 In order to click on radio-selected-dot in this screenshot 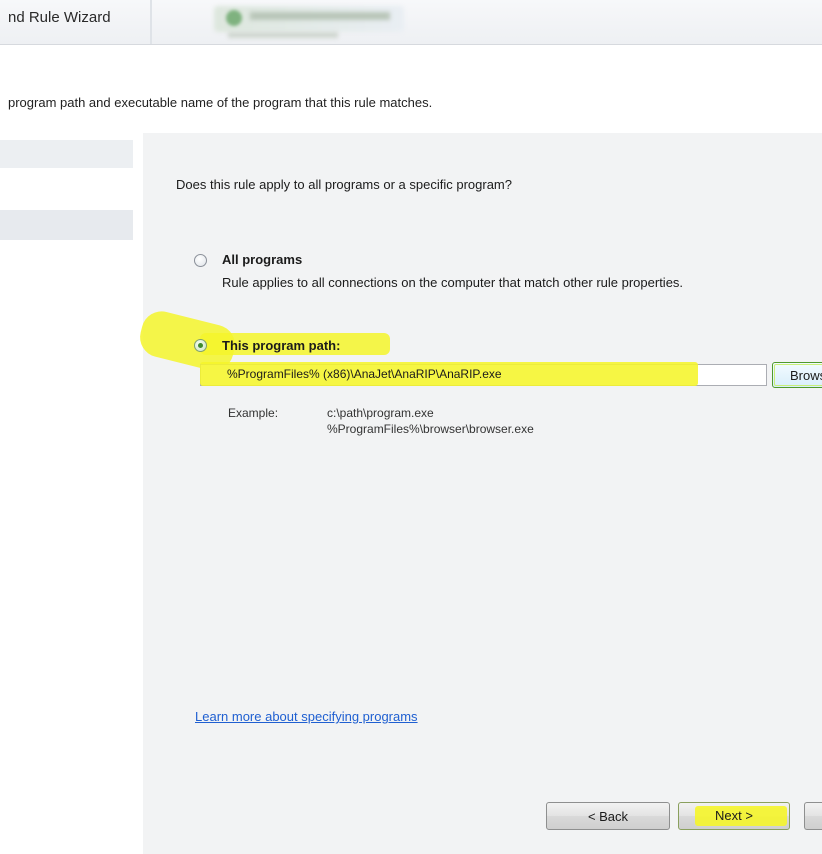, I will do `click(200, 345)`.